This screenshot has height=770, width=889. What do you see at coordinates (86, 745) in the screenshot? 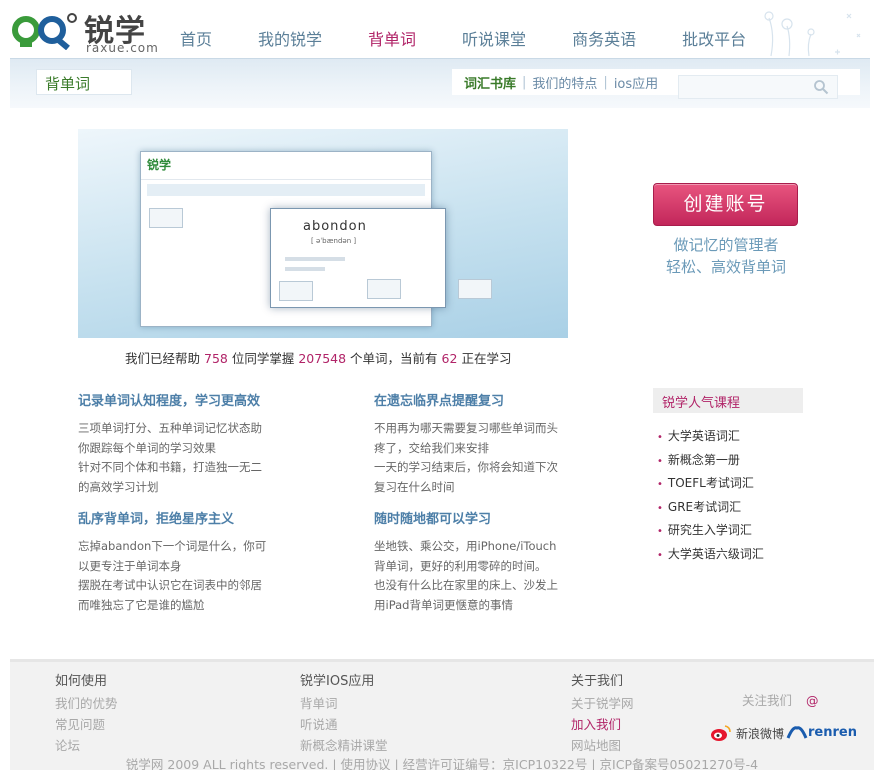
I see `footer-link: 论坛` at bounding box center [86, 745].